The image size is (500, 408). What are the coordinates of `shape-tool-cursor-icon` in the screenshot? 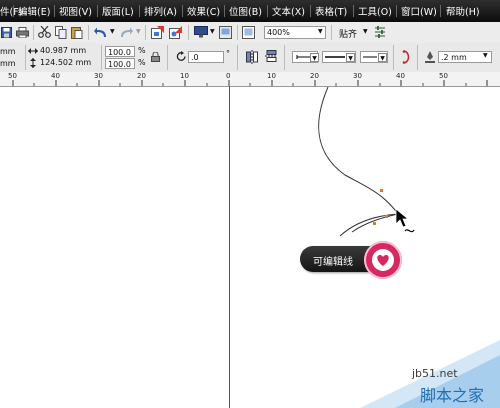 It's located at (405, 220).